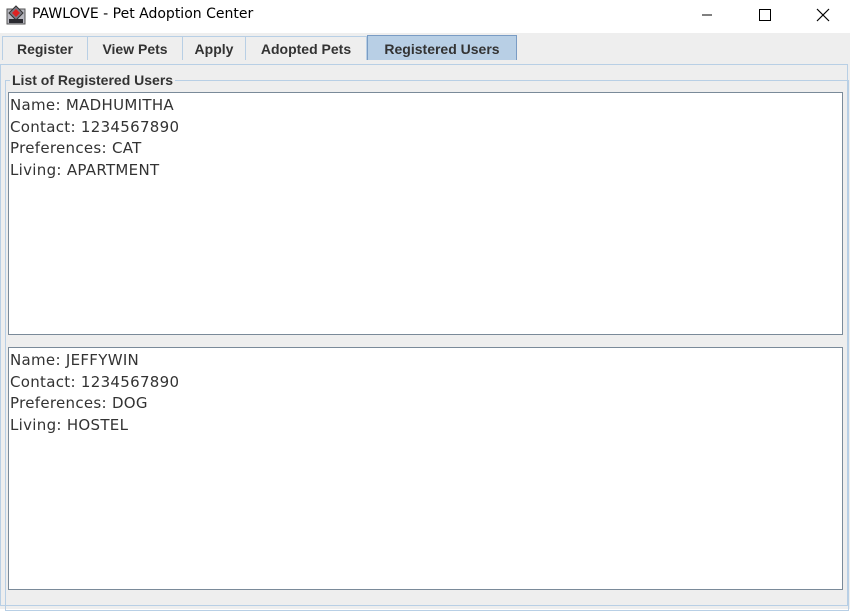  Describe the element at coordinates (214, 48) in the screenshot. I see `tab-apply: Apply` at that location.